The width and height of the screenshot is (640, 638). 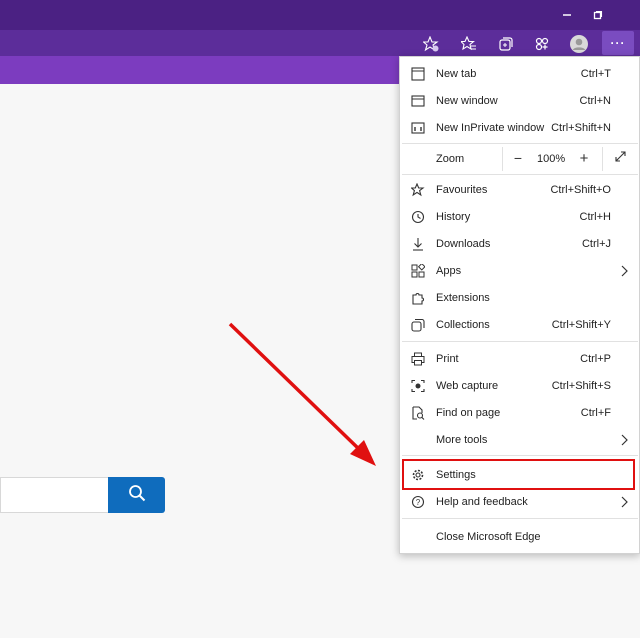 I want to click on menu-label: Apps, so click(x=449, y=271).